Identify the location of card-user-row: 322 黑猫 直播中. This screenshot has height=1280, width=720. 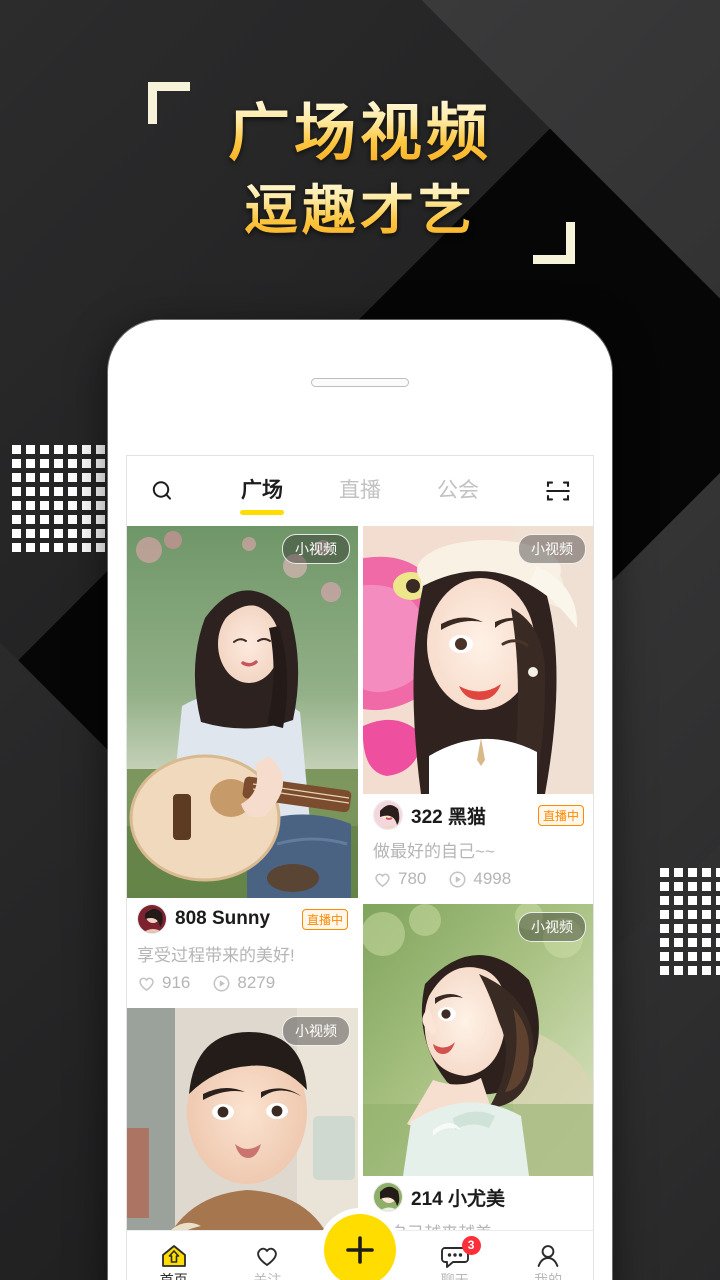
(478, 815).